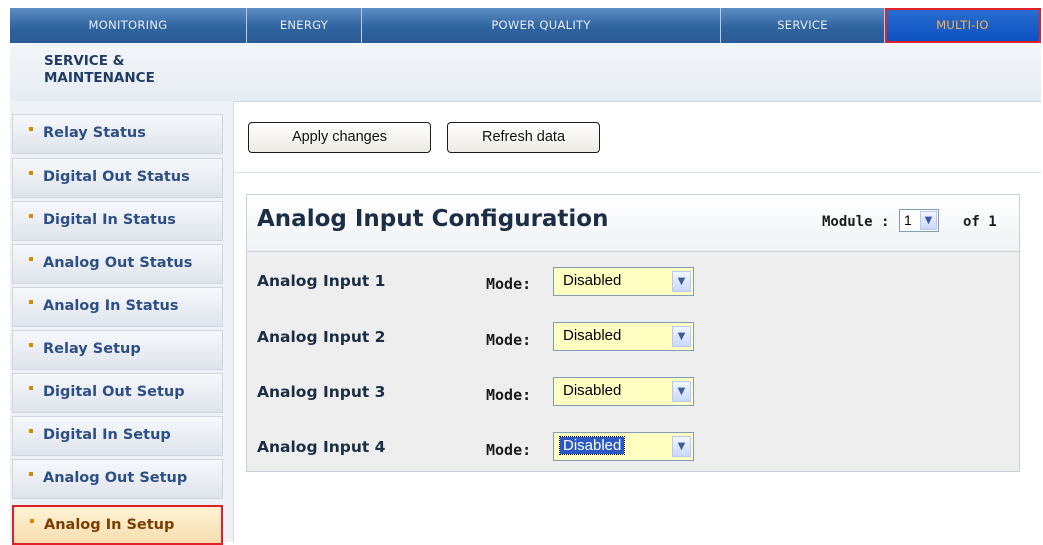 This screenshot has width=1043, height=545. I want to click on divider, so click(637, 172).